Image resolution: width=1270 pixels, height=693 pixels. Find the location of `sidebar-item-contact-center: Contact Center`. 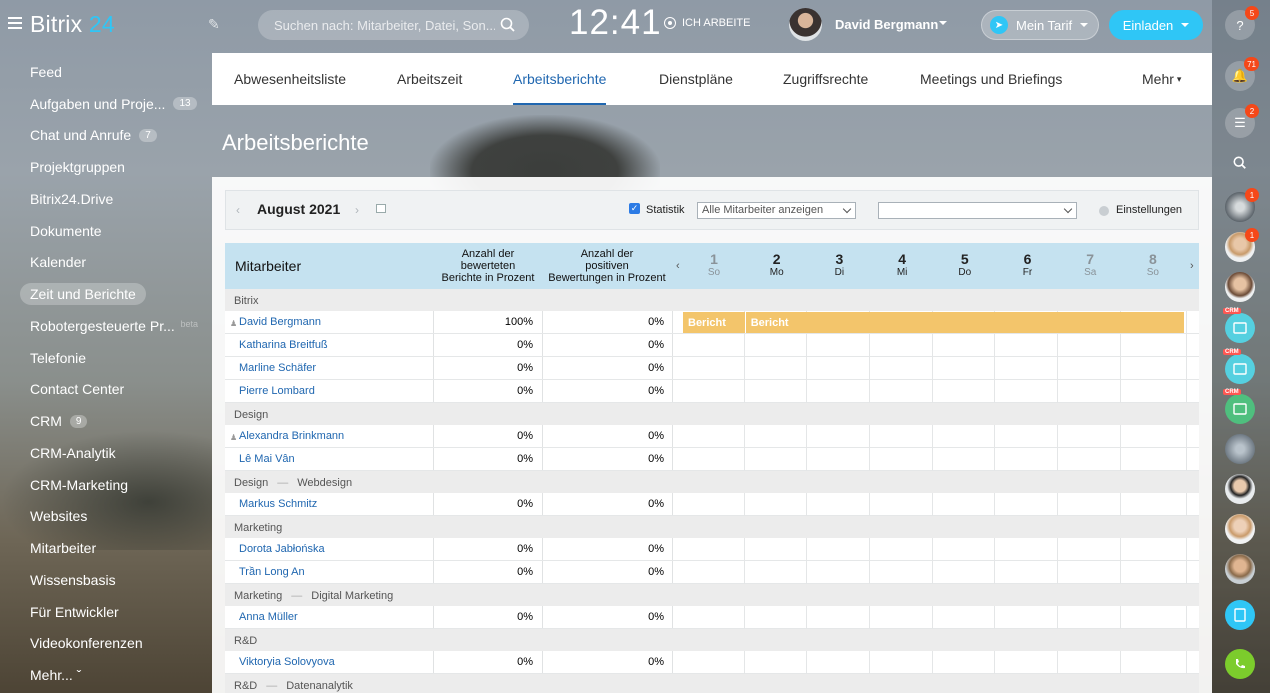

sidebar-item-contact-center: Contact Center is located at coordinates (106, 390).